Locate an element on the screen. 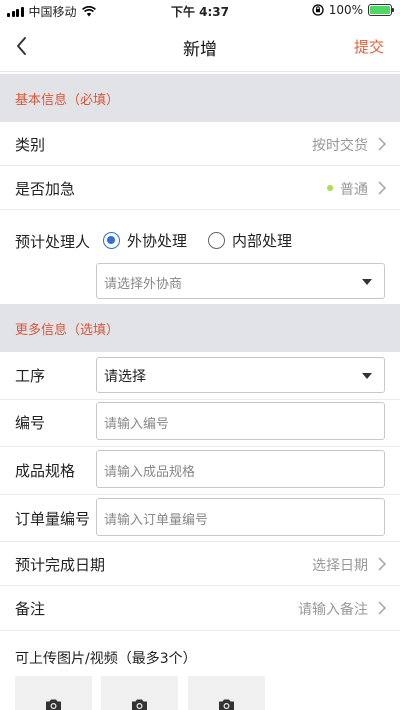  battery-icon is located at coordinates (381, 10).